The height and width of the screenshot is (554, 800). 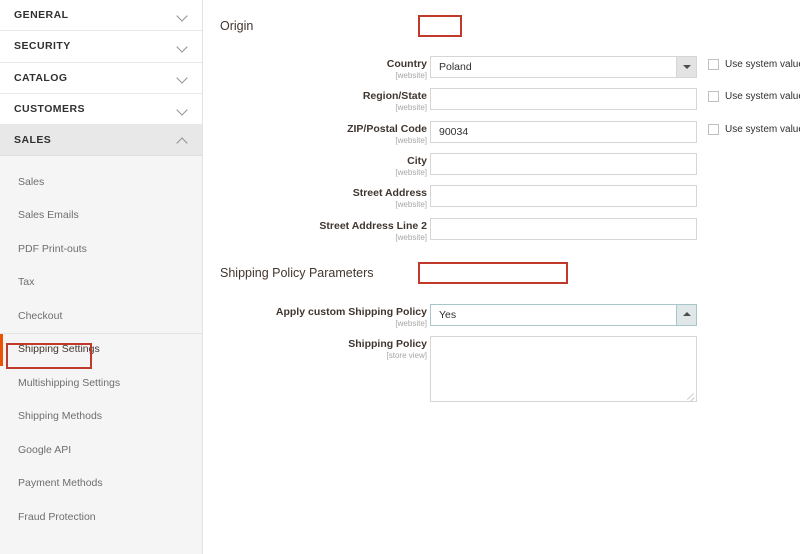 I want to click on field-label-text: Shipping Policy, so click(x=387, y=344).